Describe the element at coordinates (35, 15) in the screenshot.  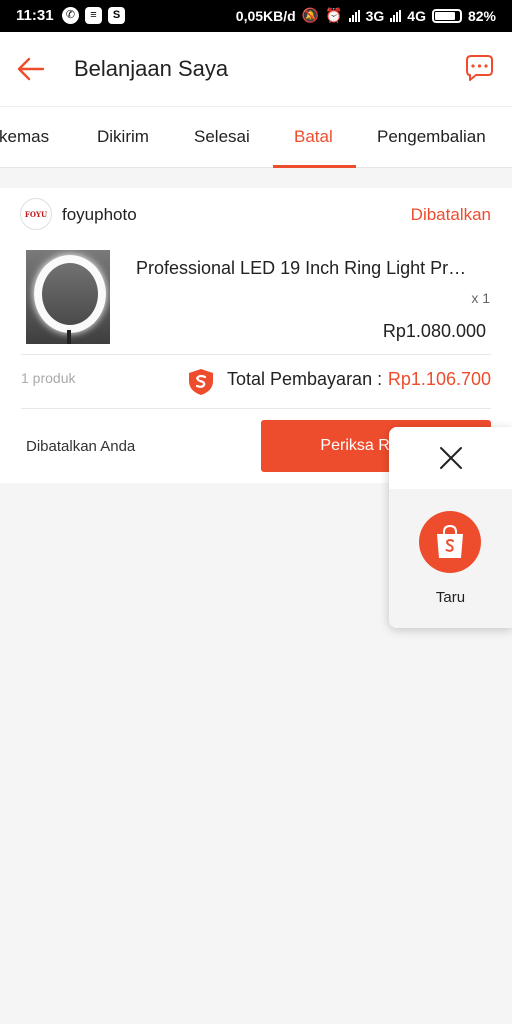
I see `status-time: 11:31` at that location.